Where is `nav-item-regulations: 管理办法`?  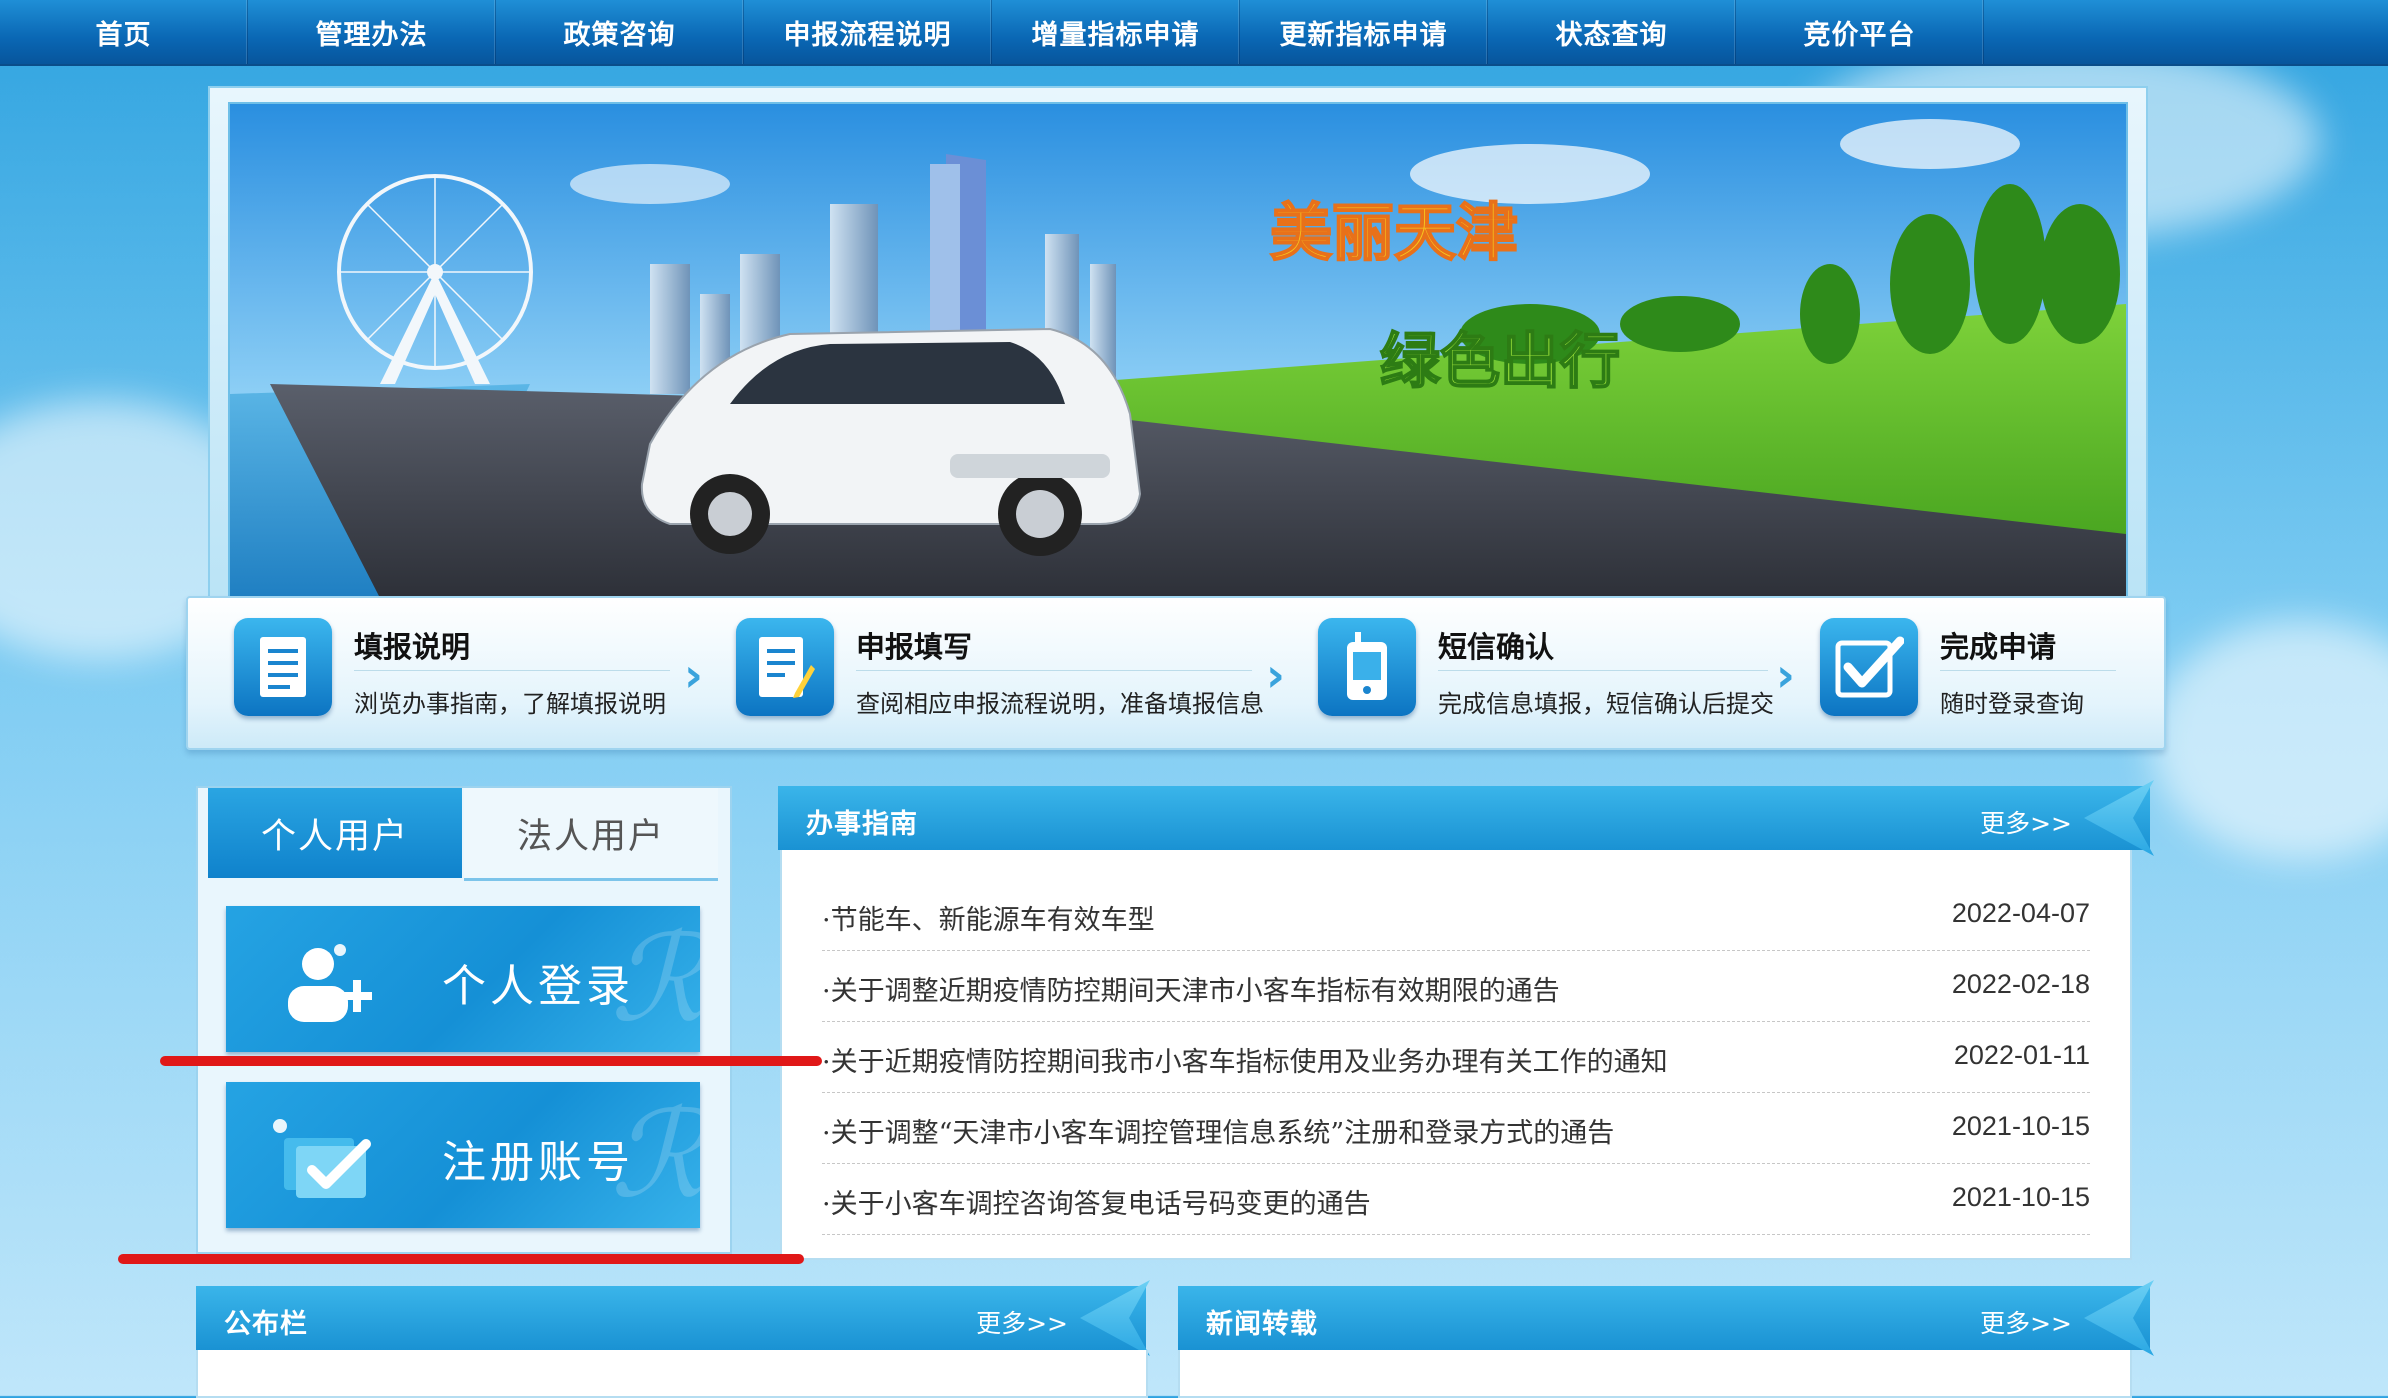 nav-item-regulations: 管理办法 is located at coordinates (372, 32).